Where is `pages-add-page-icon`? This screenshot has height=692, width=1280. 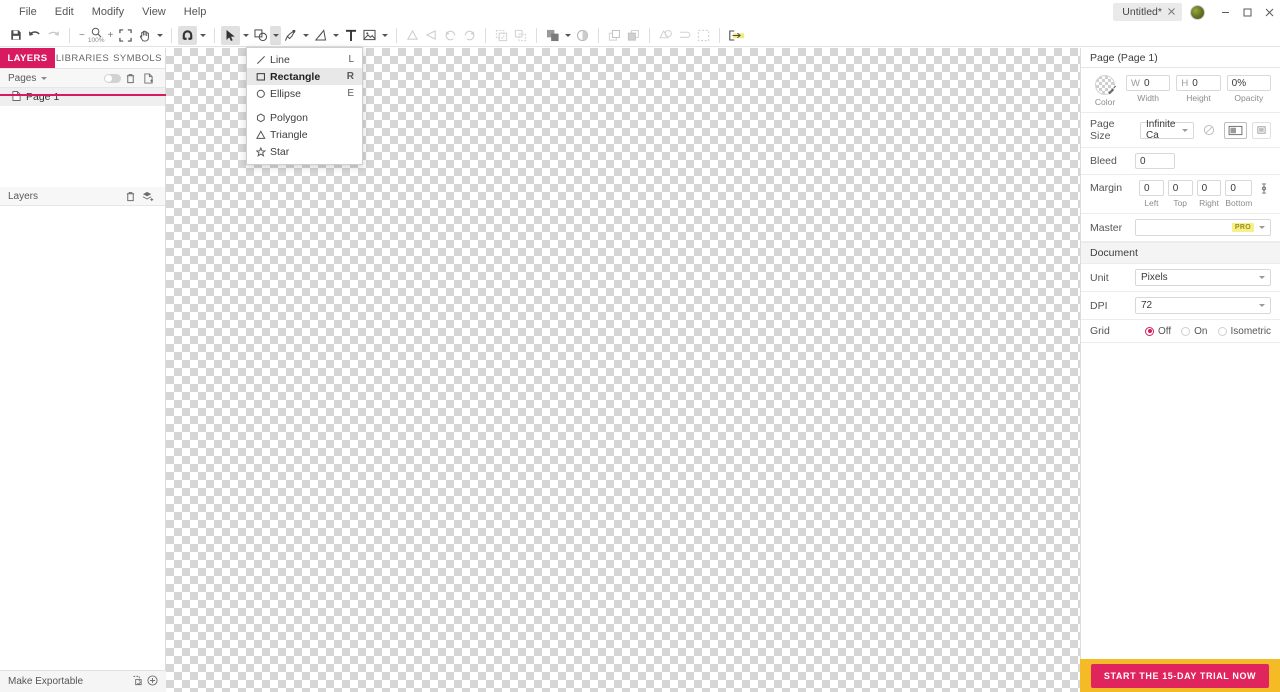
pages-add-page-icon is located at coordinates (148, 78).